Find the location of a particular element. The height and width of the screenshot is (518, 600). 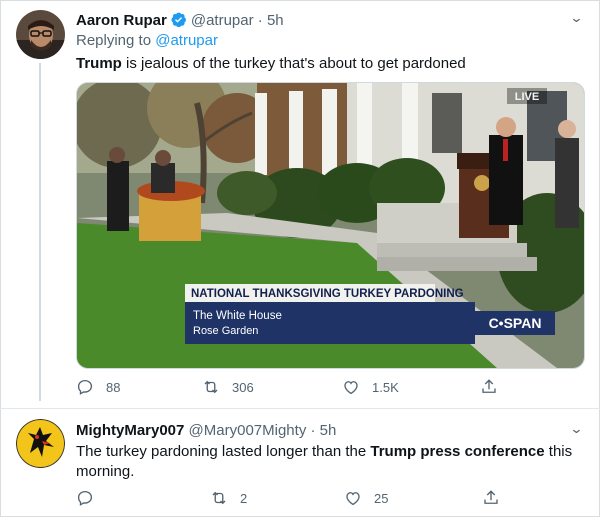

verified-badge-icon is located at coordinates (178, 21).